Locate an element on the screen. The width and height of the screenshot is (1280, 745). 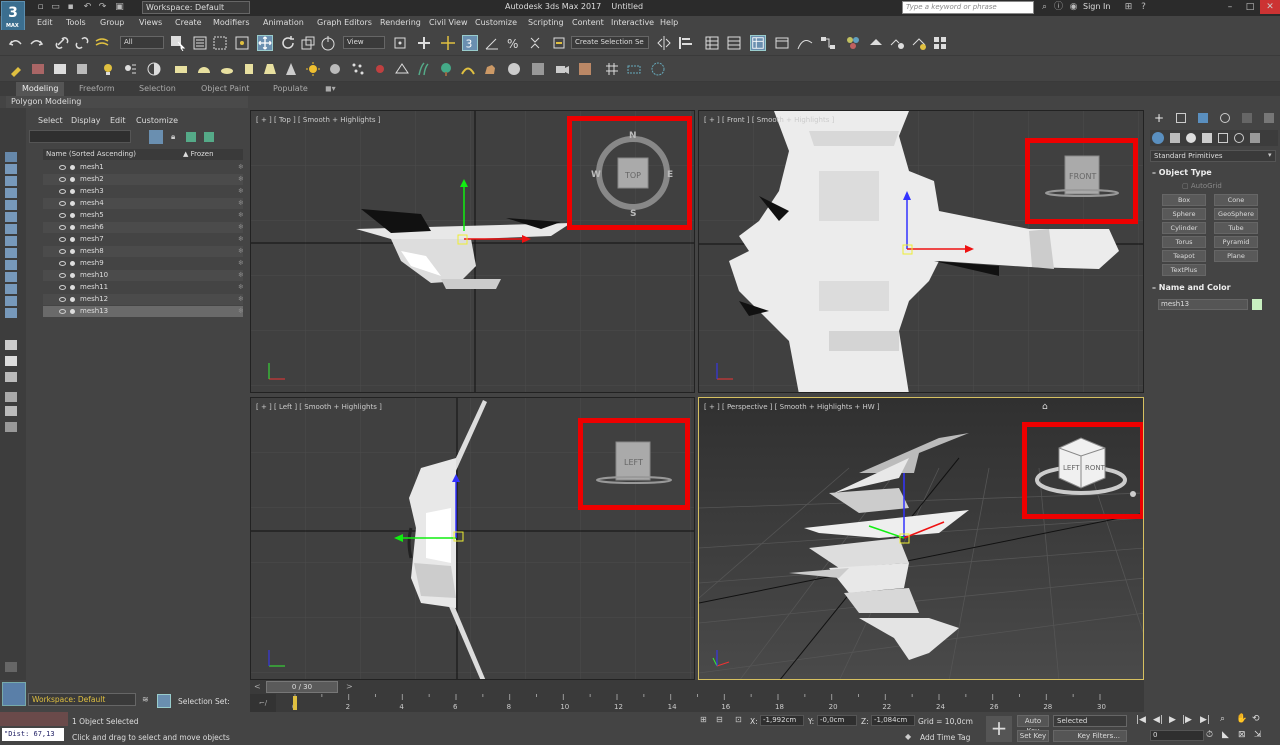
camera-icon is located at coordinates (562, 69).